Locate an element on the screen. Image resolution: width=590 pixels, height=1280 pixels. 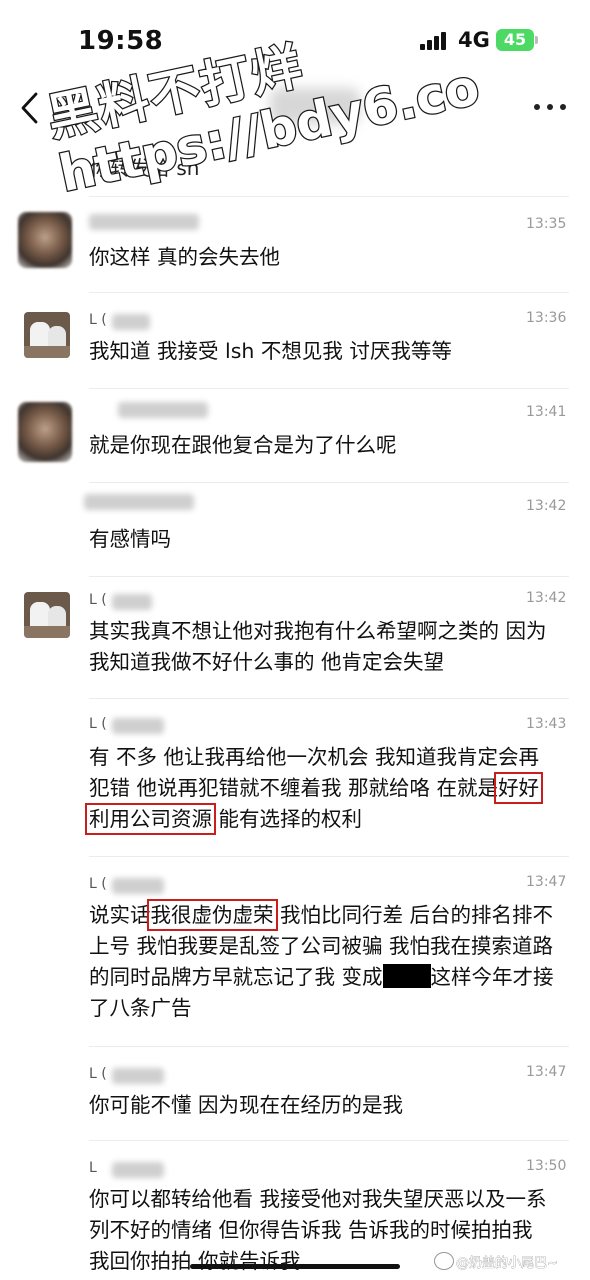
blurred-chat-title is located at coordinates (315, 106).